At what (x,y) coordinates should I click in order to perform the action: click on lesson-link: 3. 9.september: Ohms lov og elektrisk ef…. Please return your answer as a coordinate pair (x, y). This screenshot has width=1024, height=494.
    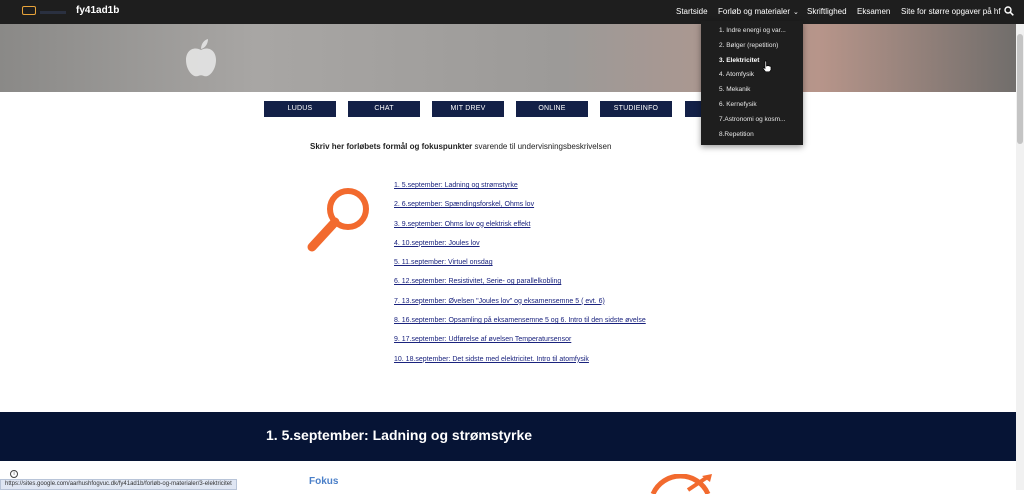
    Looking at the image, I should click on (520, 230).